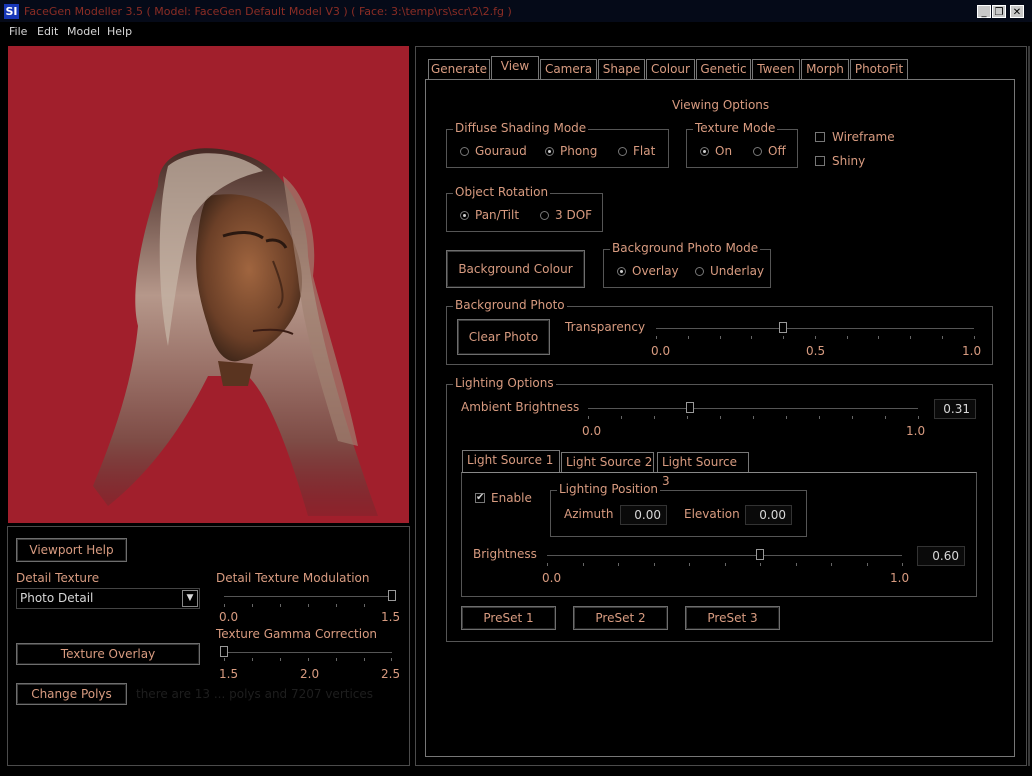  Describe the element at coordinates (508, 618) in the screenshot. I see `preset-1-button: PreSet 1` at that location.